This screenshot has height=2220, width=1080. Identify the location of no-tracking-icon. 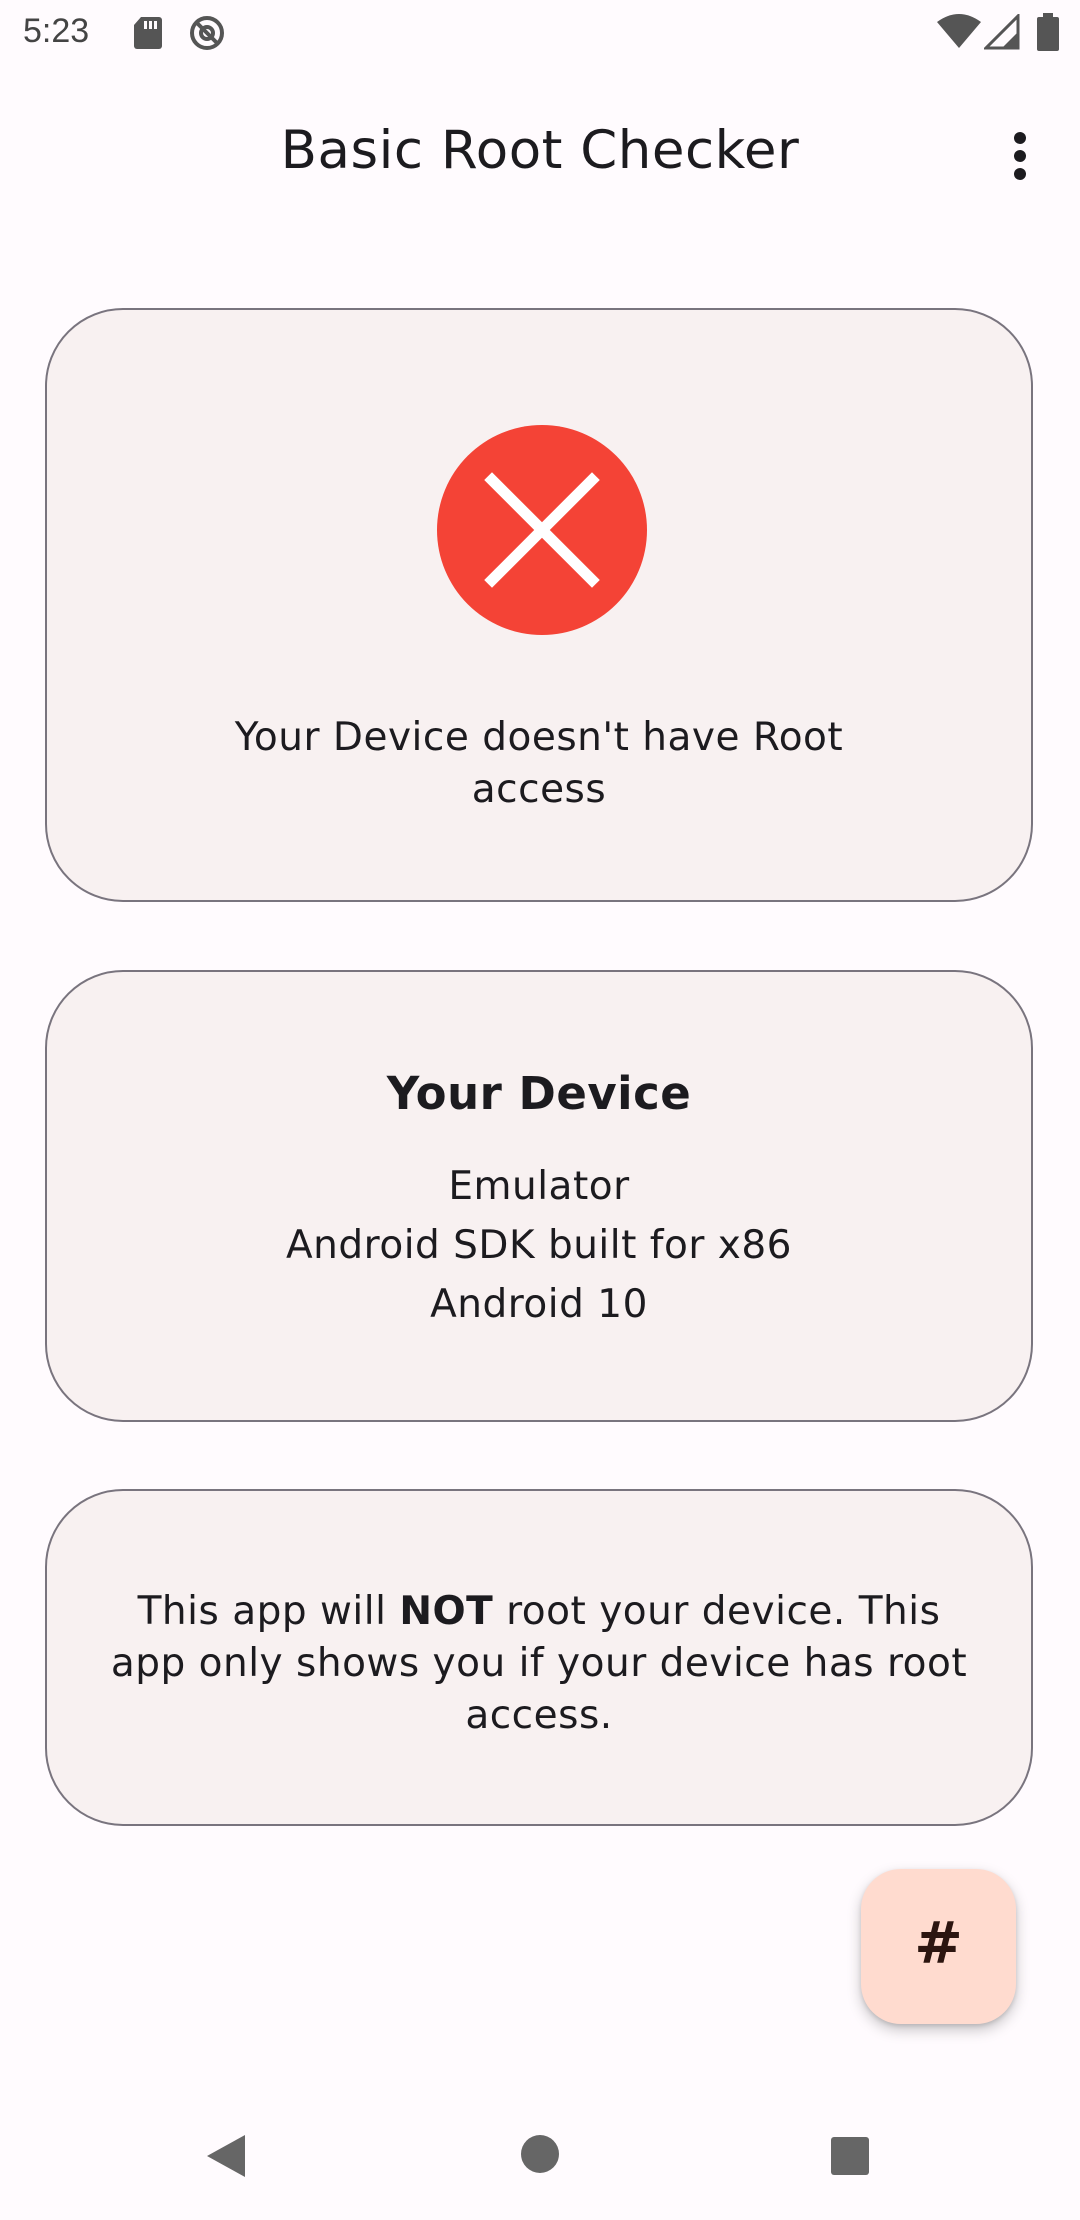
(207, 33).